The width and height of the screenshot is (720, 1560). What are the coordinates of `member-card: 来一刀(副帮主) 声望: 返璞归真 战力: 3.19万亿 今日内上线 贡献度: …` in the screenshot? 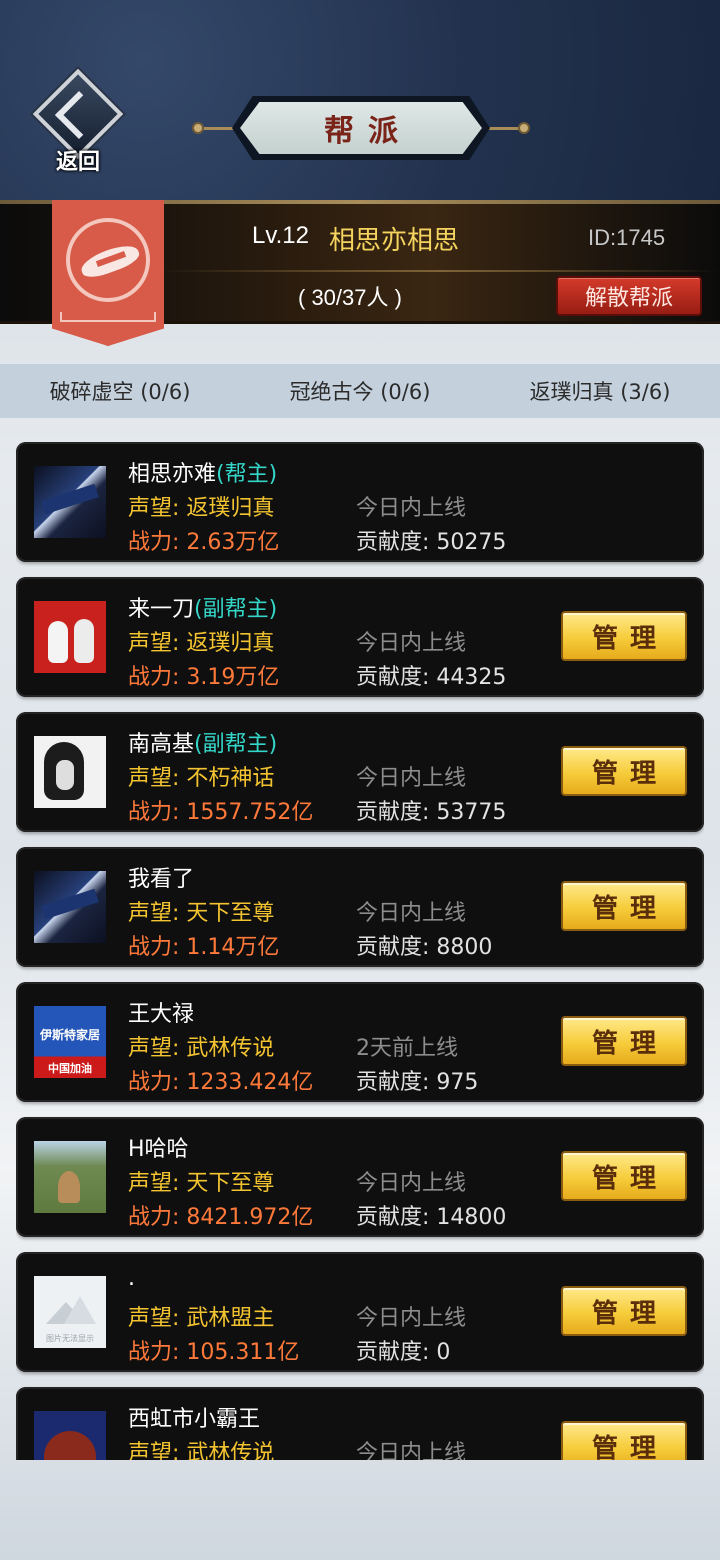 It's located at (360, 637).